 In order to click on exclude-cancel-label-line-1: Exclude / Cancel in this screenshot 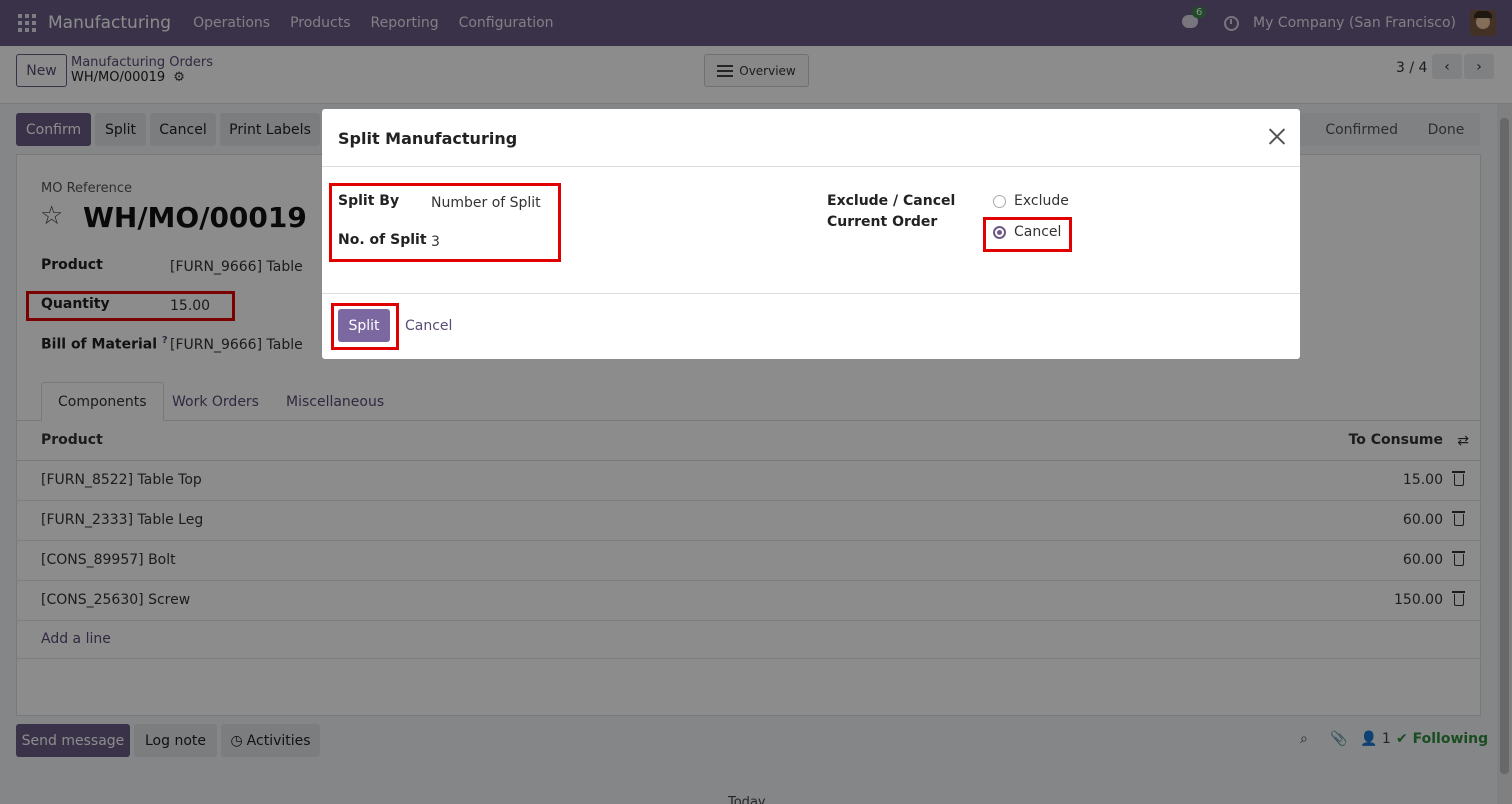, I will do `click(891, 201)`.